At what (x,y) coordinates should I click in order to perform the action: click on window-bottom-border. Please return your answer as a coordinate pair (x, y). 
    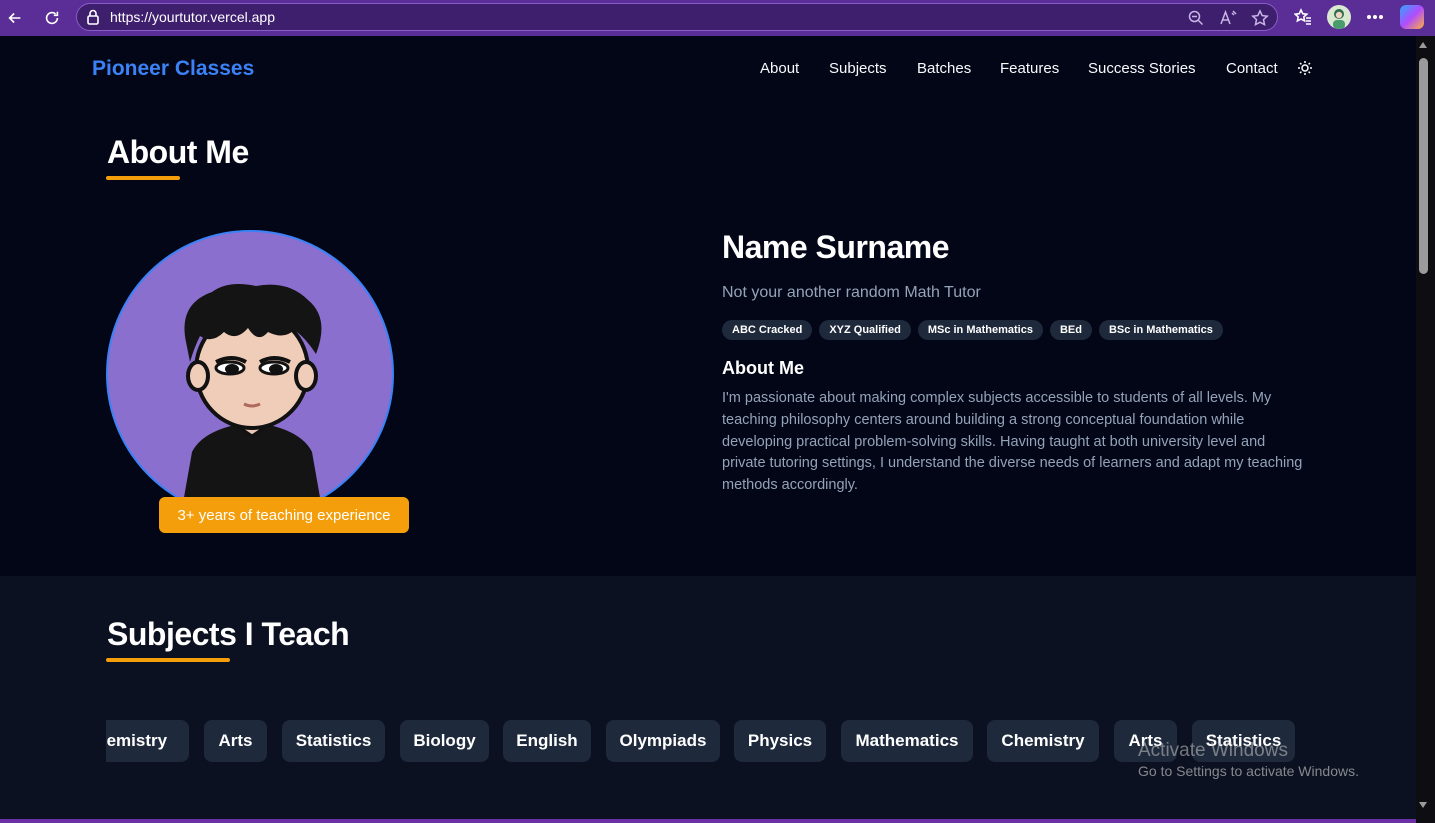
    Looking at the image, I should click on (708, 821).